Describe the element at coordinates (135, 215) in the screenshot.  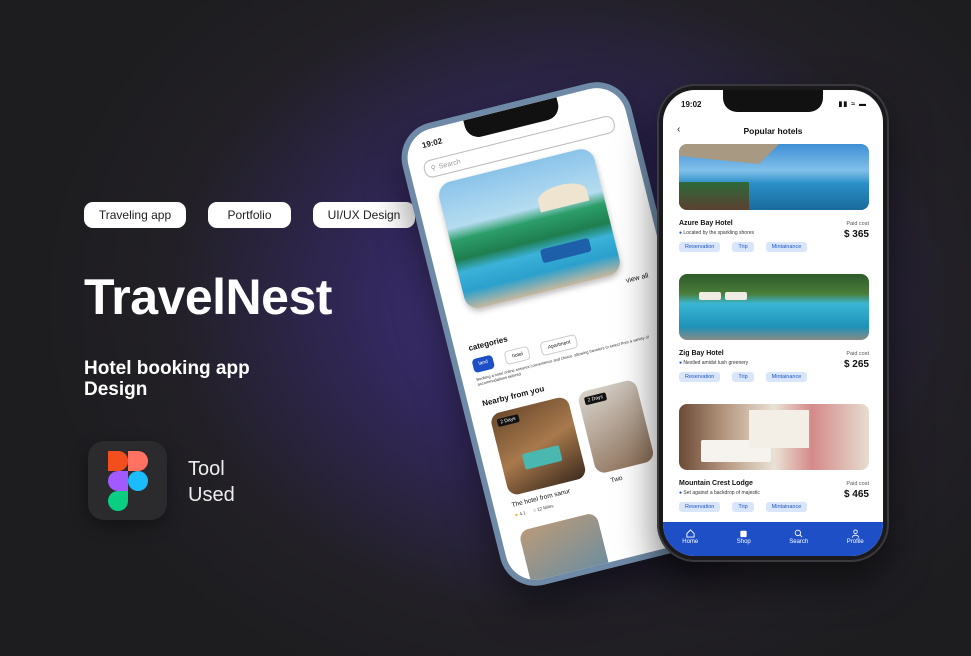
I see `tag-traveling-app: Traveling app` at that location.